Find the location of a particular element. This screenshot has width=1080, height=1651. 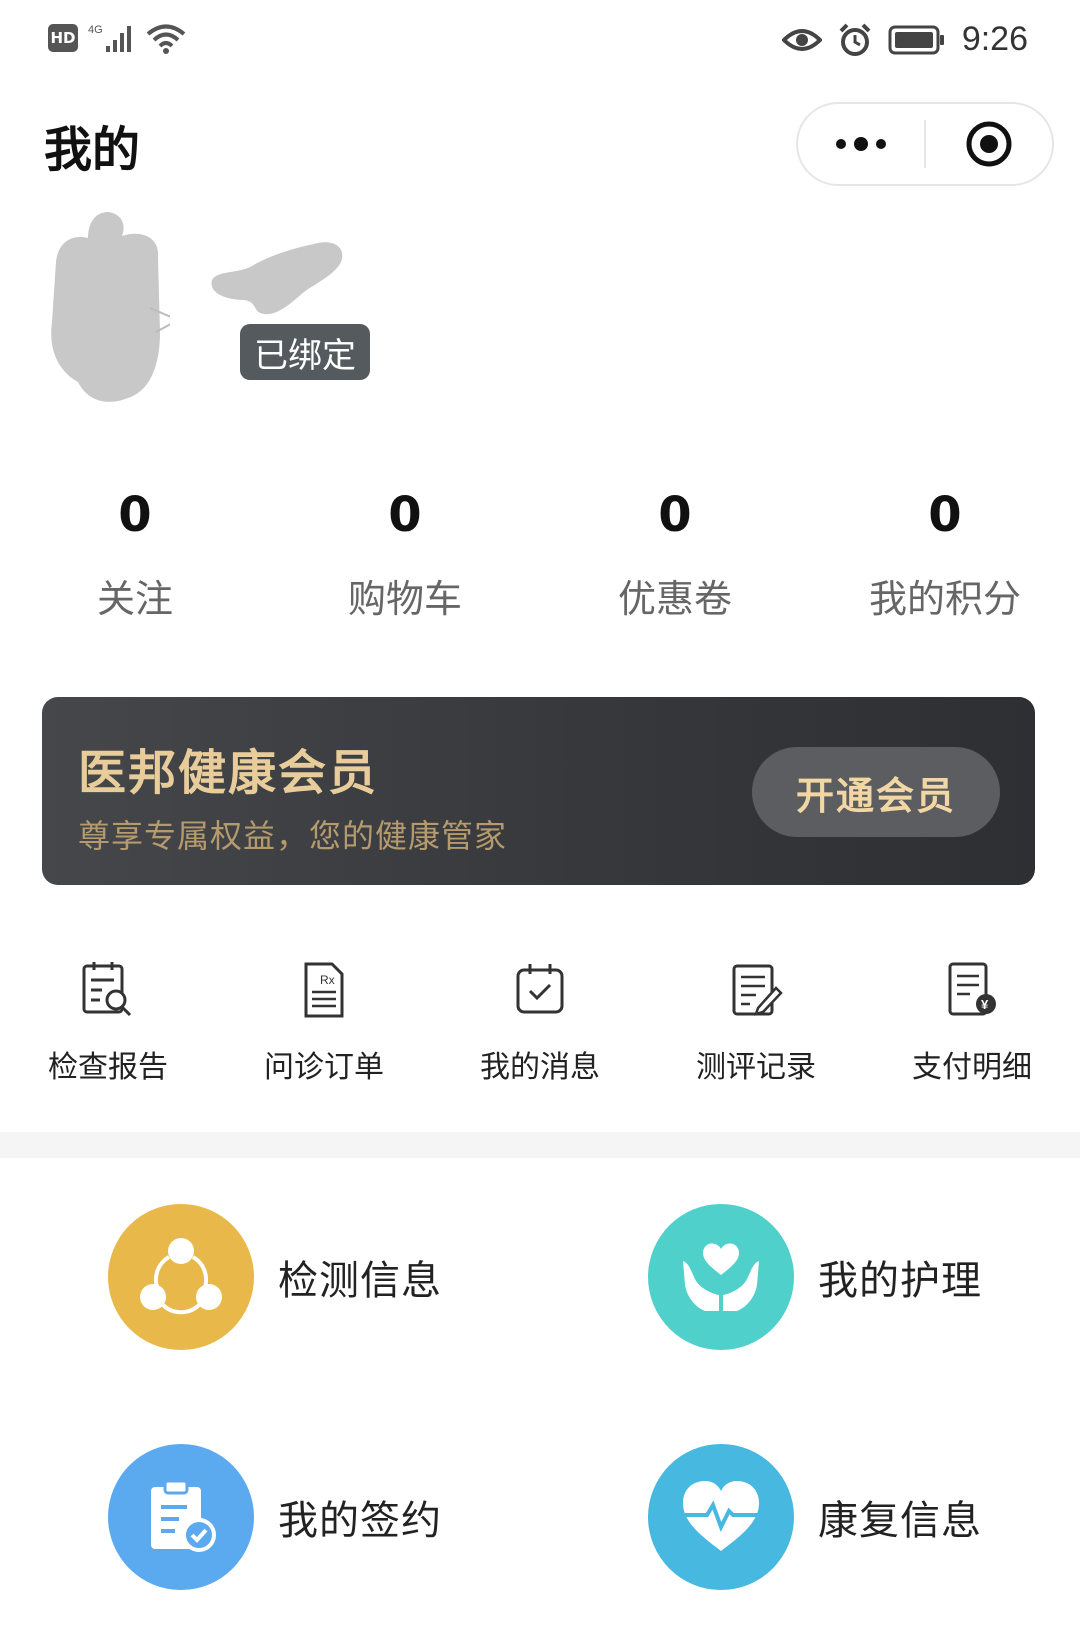

quick-label: 我的消息 is located at coordinates (540, 1067).